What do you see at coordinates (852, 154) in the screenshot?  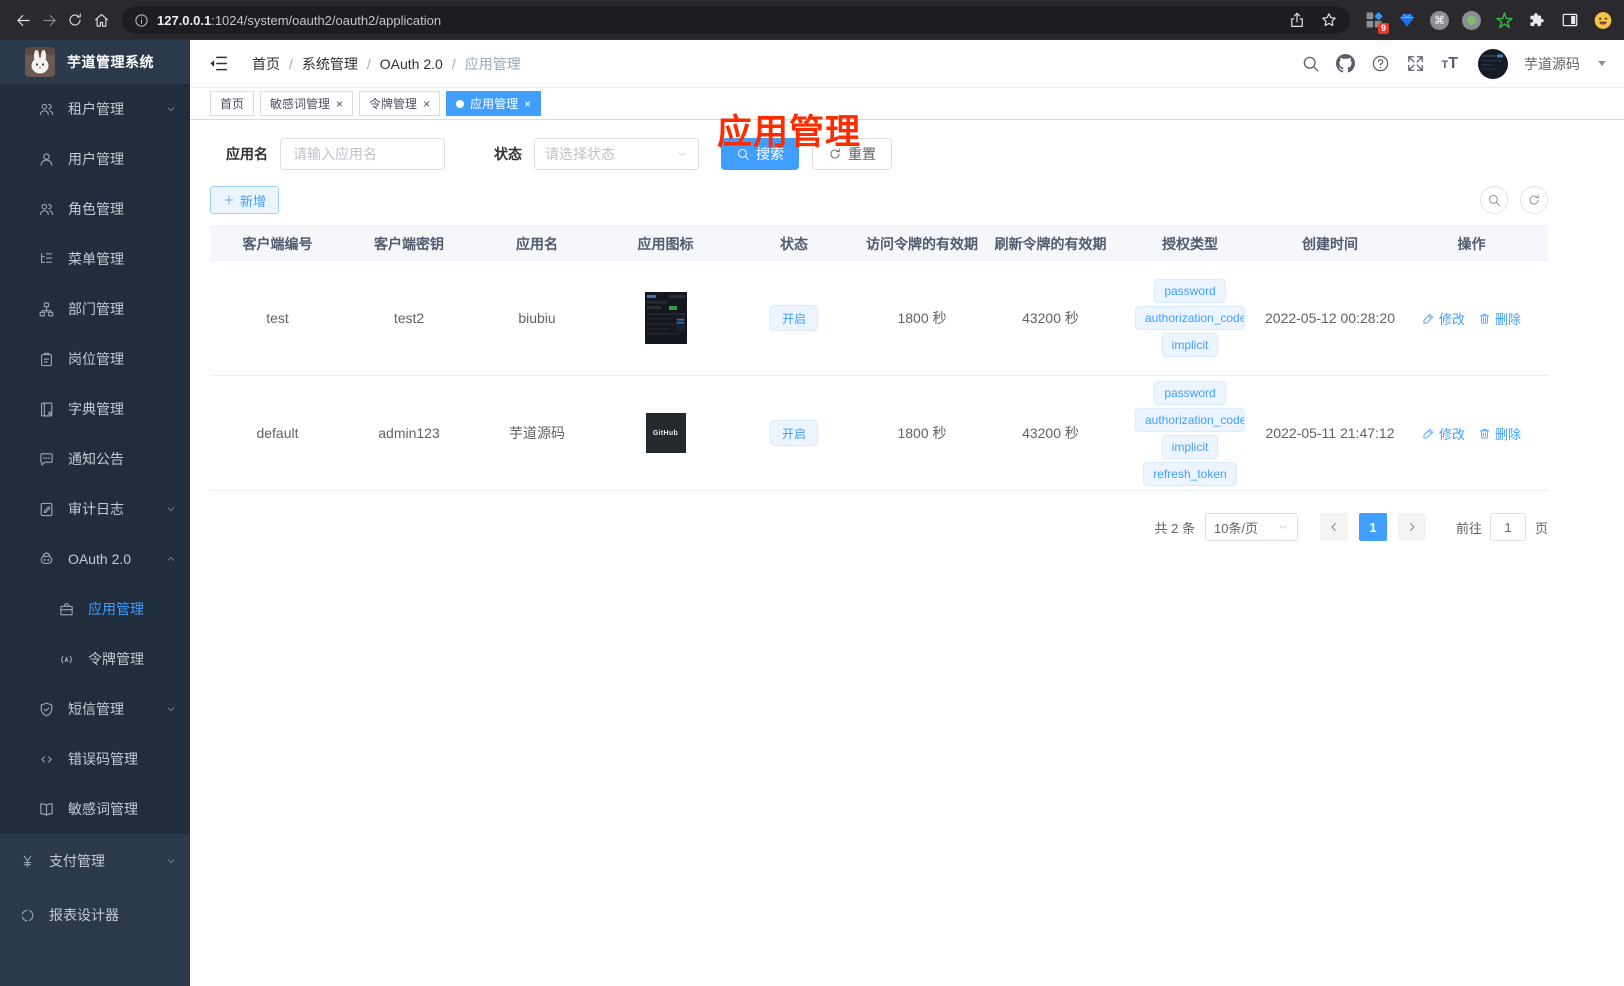 I see `reset-button: 重置` at bounding box center [852, 154].